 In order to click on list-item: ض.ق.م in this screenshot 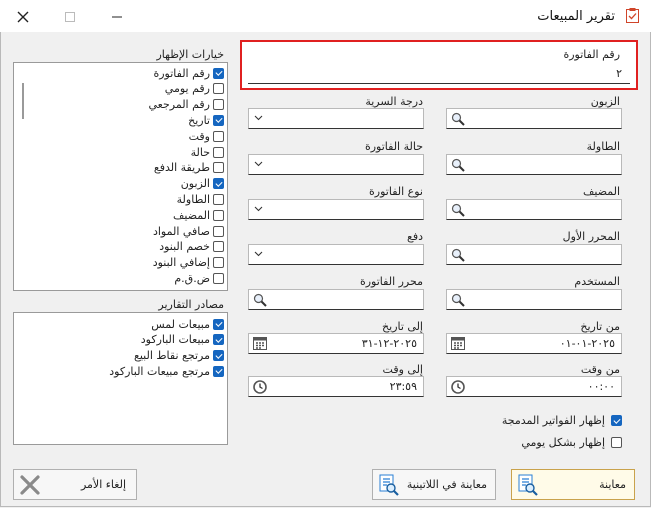, I will do `click(199, 278)`.